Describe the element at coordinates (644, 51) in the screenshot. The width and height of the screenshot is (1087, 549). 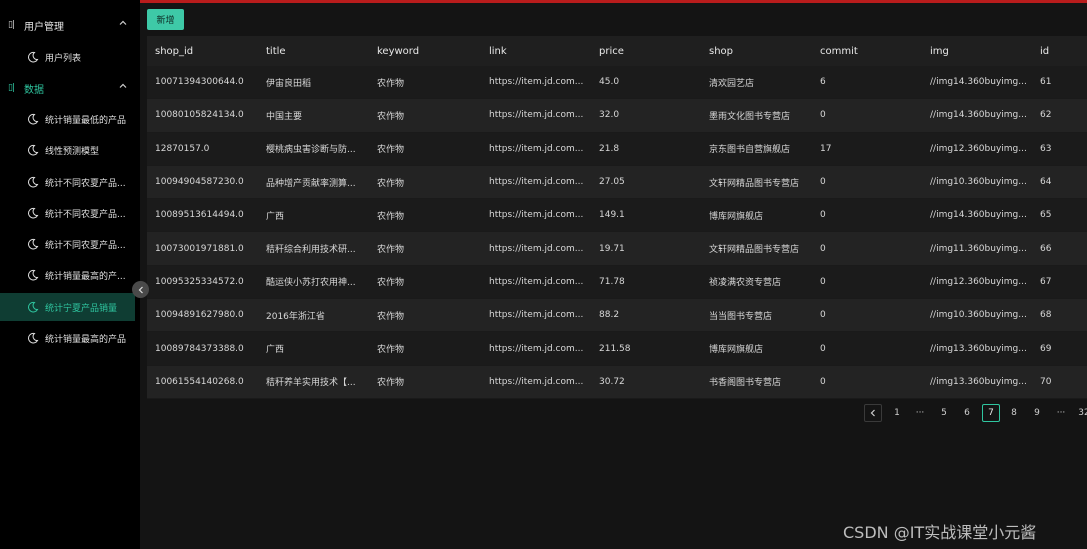
I see `column-header-price: price` at that location.